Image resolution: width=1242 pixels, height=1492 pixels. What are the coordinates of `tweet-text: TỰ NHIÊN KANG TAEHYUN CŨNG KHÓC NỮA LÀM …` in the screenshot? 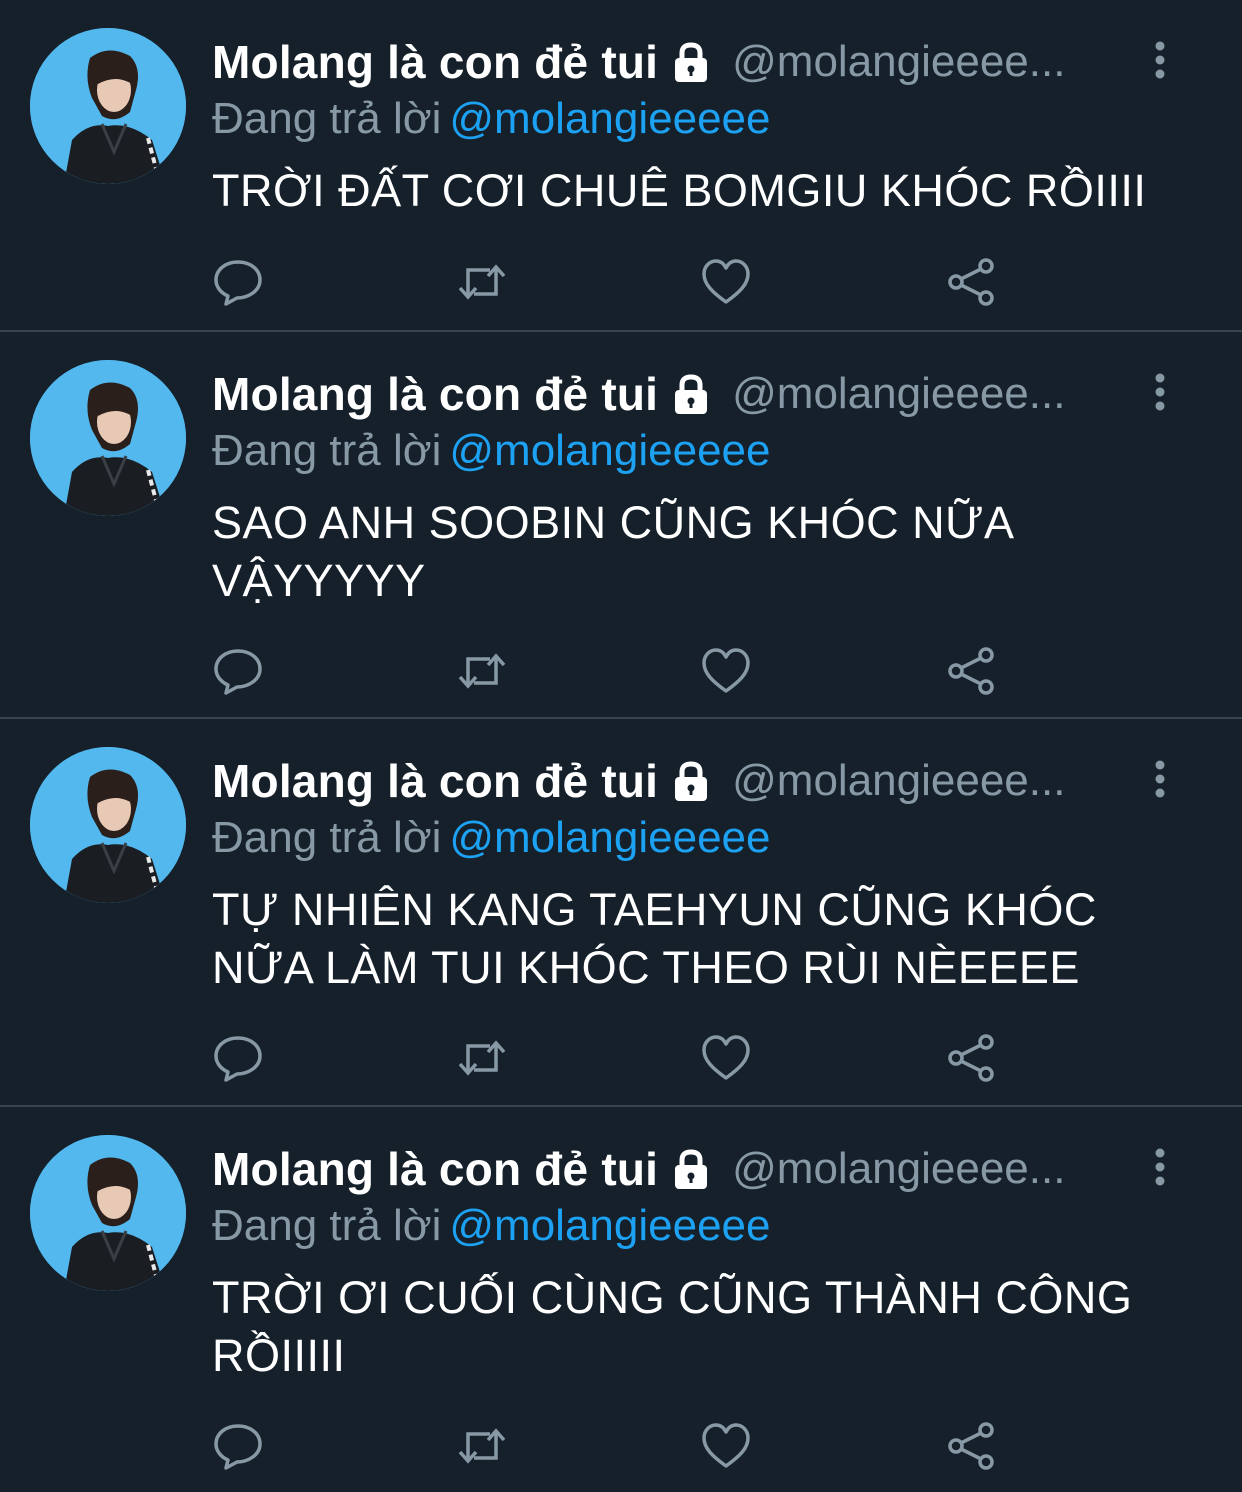 It's located at (654, 938).